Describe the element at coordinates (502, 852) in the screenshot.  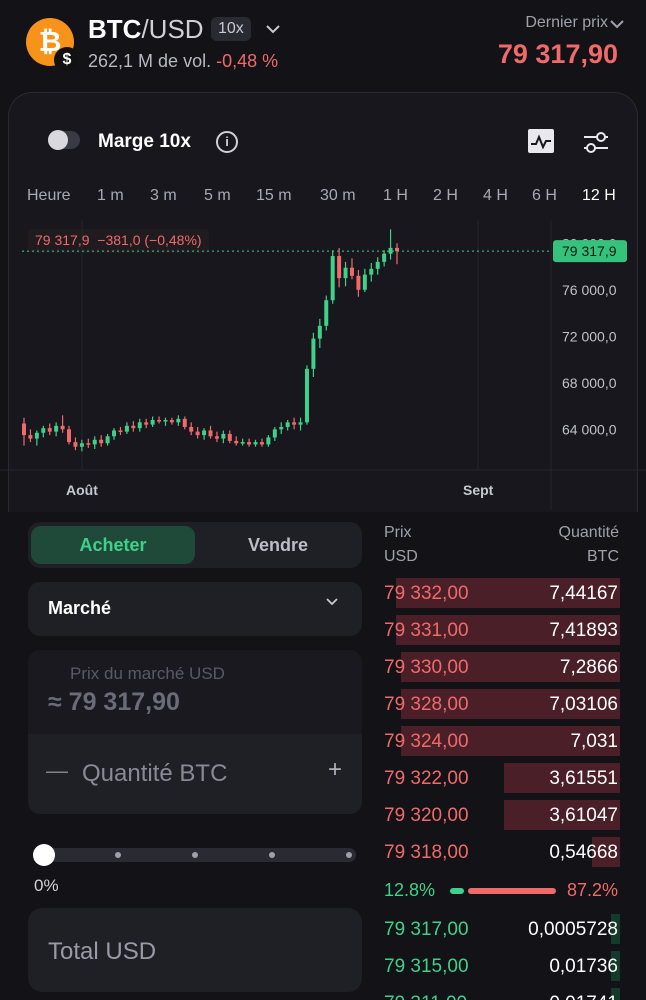
I see `orderbook-row: 79 318,00 0,54668` at that location.